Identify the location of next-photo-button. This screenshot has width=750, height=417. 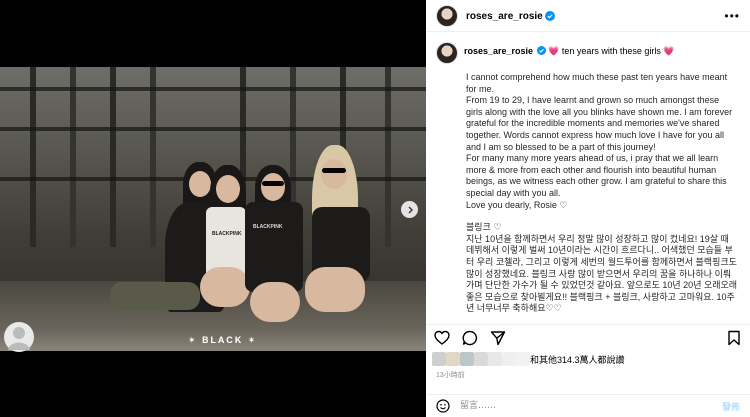
(409, 209).